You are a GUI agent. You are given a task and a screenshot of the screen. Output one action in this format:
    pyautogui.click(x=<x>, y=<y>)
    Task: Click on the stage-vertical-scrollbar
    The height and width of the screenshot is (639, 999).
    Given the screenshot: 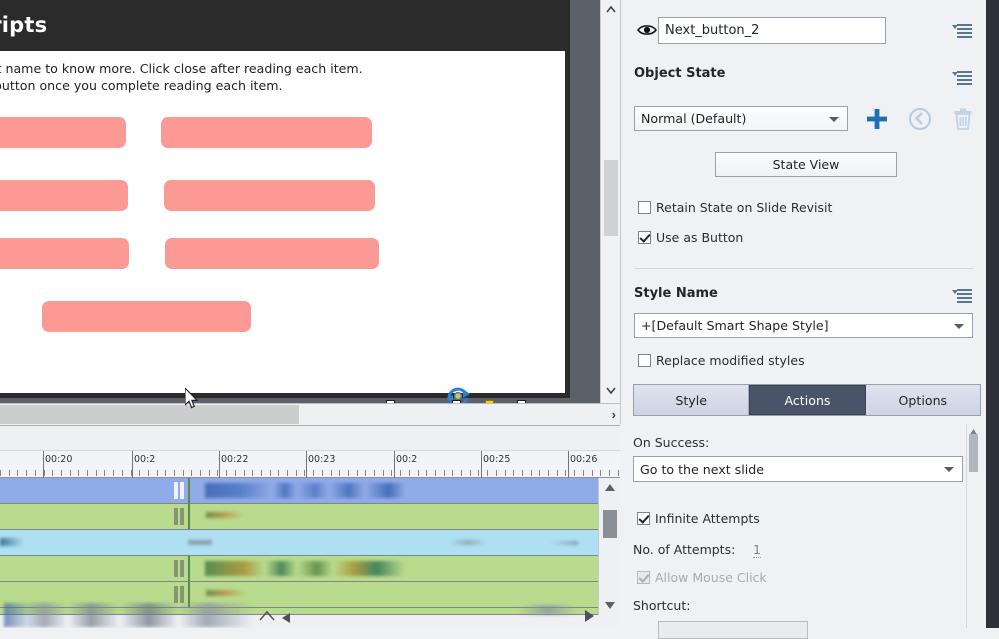 What is the action you would take?
    pyautogui.click(x=610, y=201)
    